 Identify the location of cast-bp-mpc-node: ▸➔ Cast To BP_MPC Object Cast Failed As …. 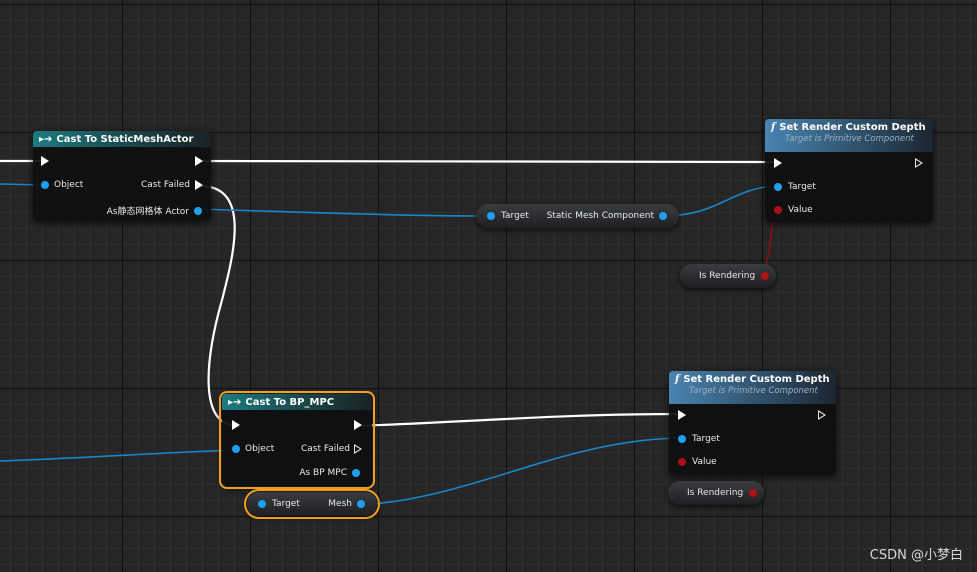
(297, 440).